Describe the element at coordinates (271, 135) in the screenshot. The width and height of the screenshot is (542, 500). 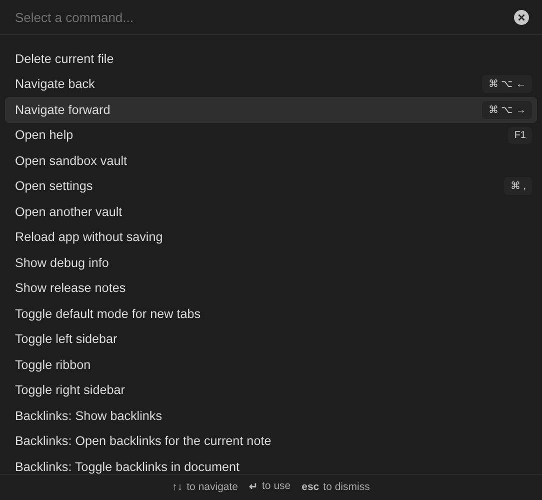
I see `command-item: Open help F1` at that location.